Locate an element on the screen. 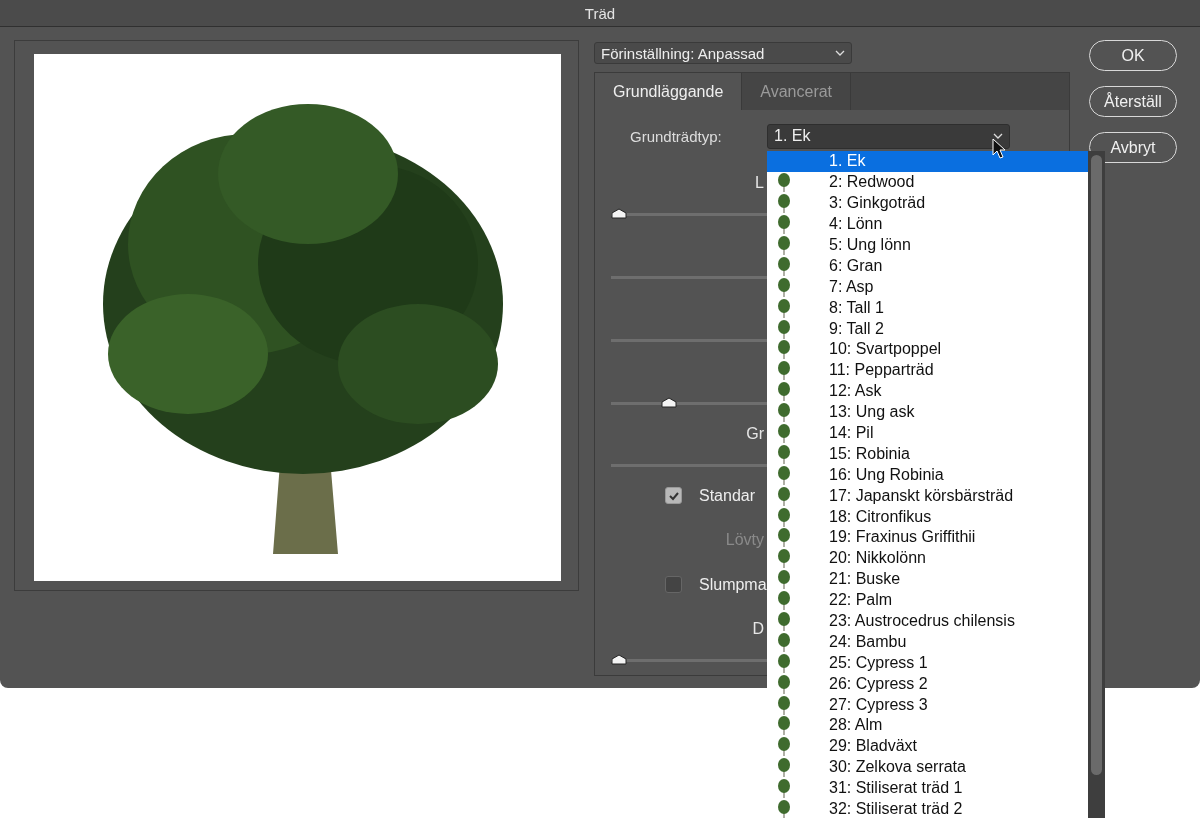 This screenshot has width=1200, height=818. tree-type-option: 25: Cypress 1 is located at coordinates (927, 663).